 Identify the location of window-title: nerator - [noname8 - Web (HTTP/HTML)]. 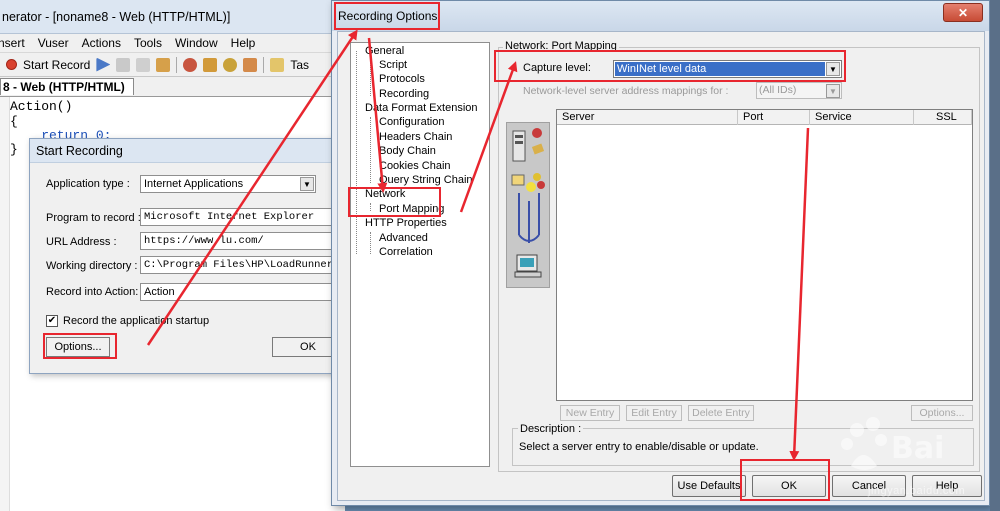
(172, 17).